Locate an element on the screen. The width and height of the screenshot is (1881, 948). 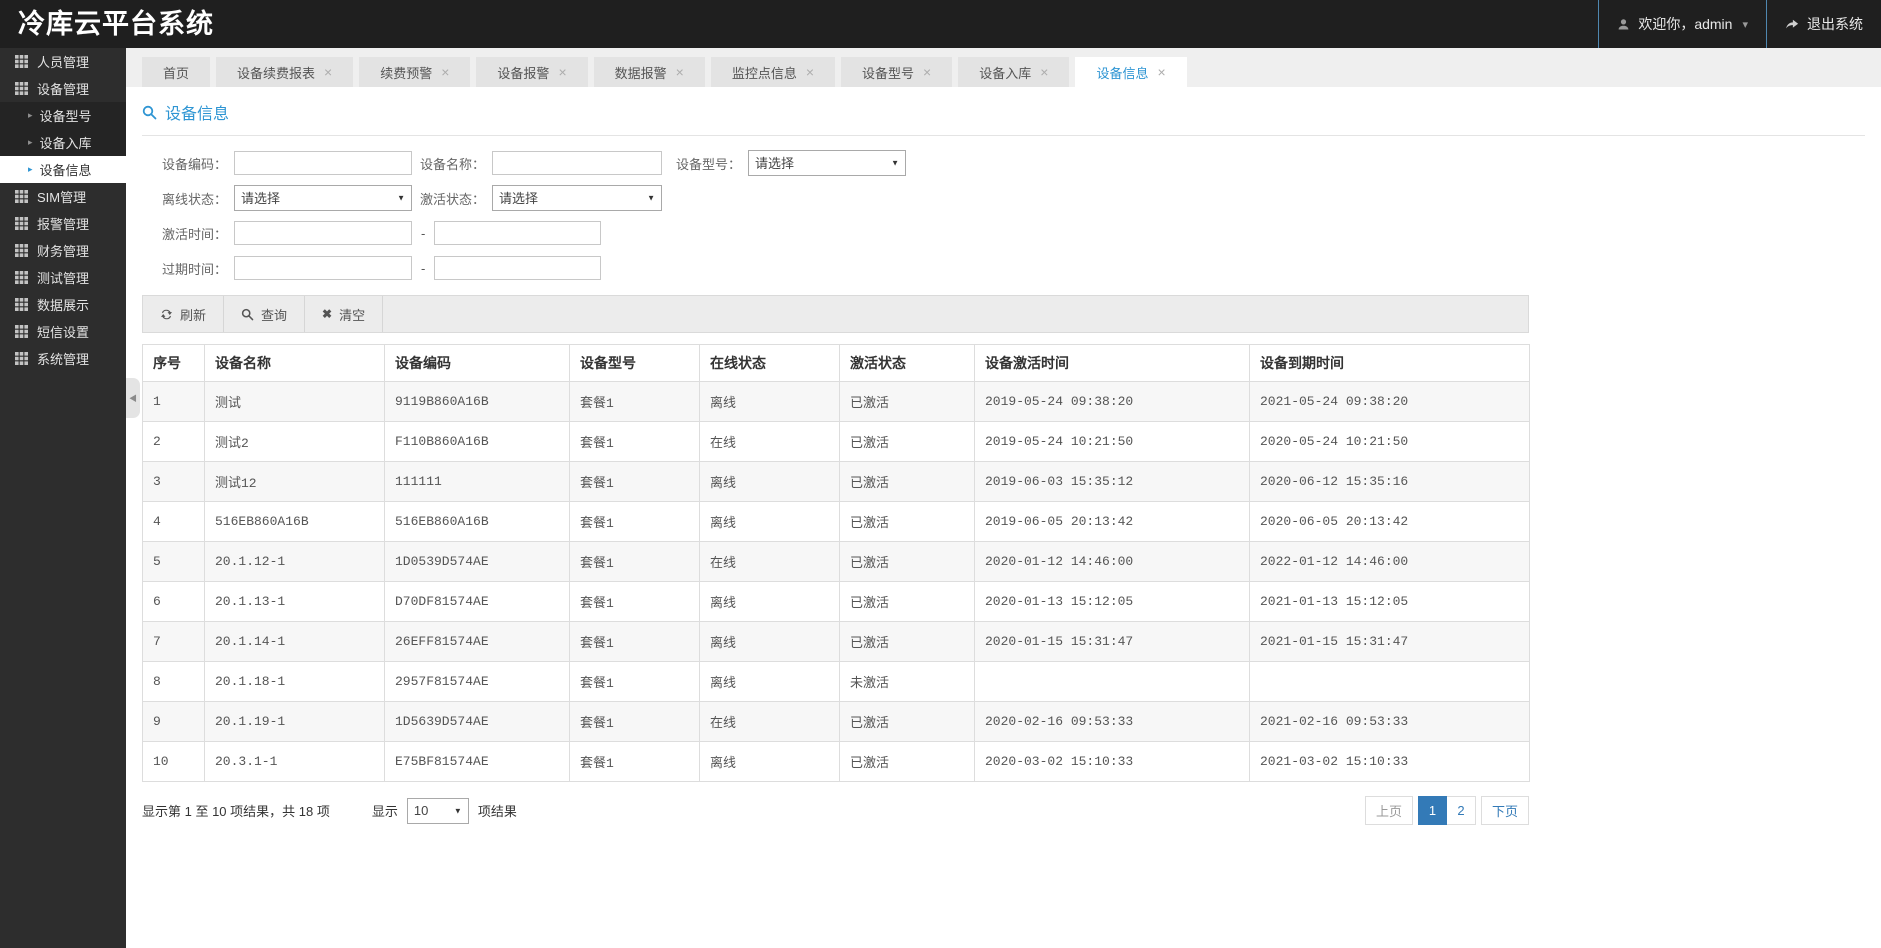
form-row-2: 离线状态： 请选择 ▼ 激活状态： 请选择 ▼ is located at coordinates (1003, 198).